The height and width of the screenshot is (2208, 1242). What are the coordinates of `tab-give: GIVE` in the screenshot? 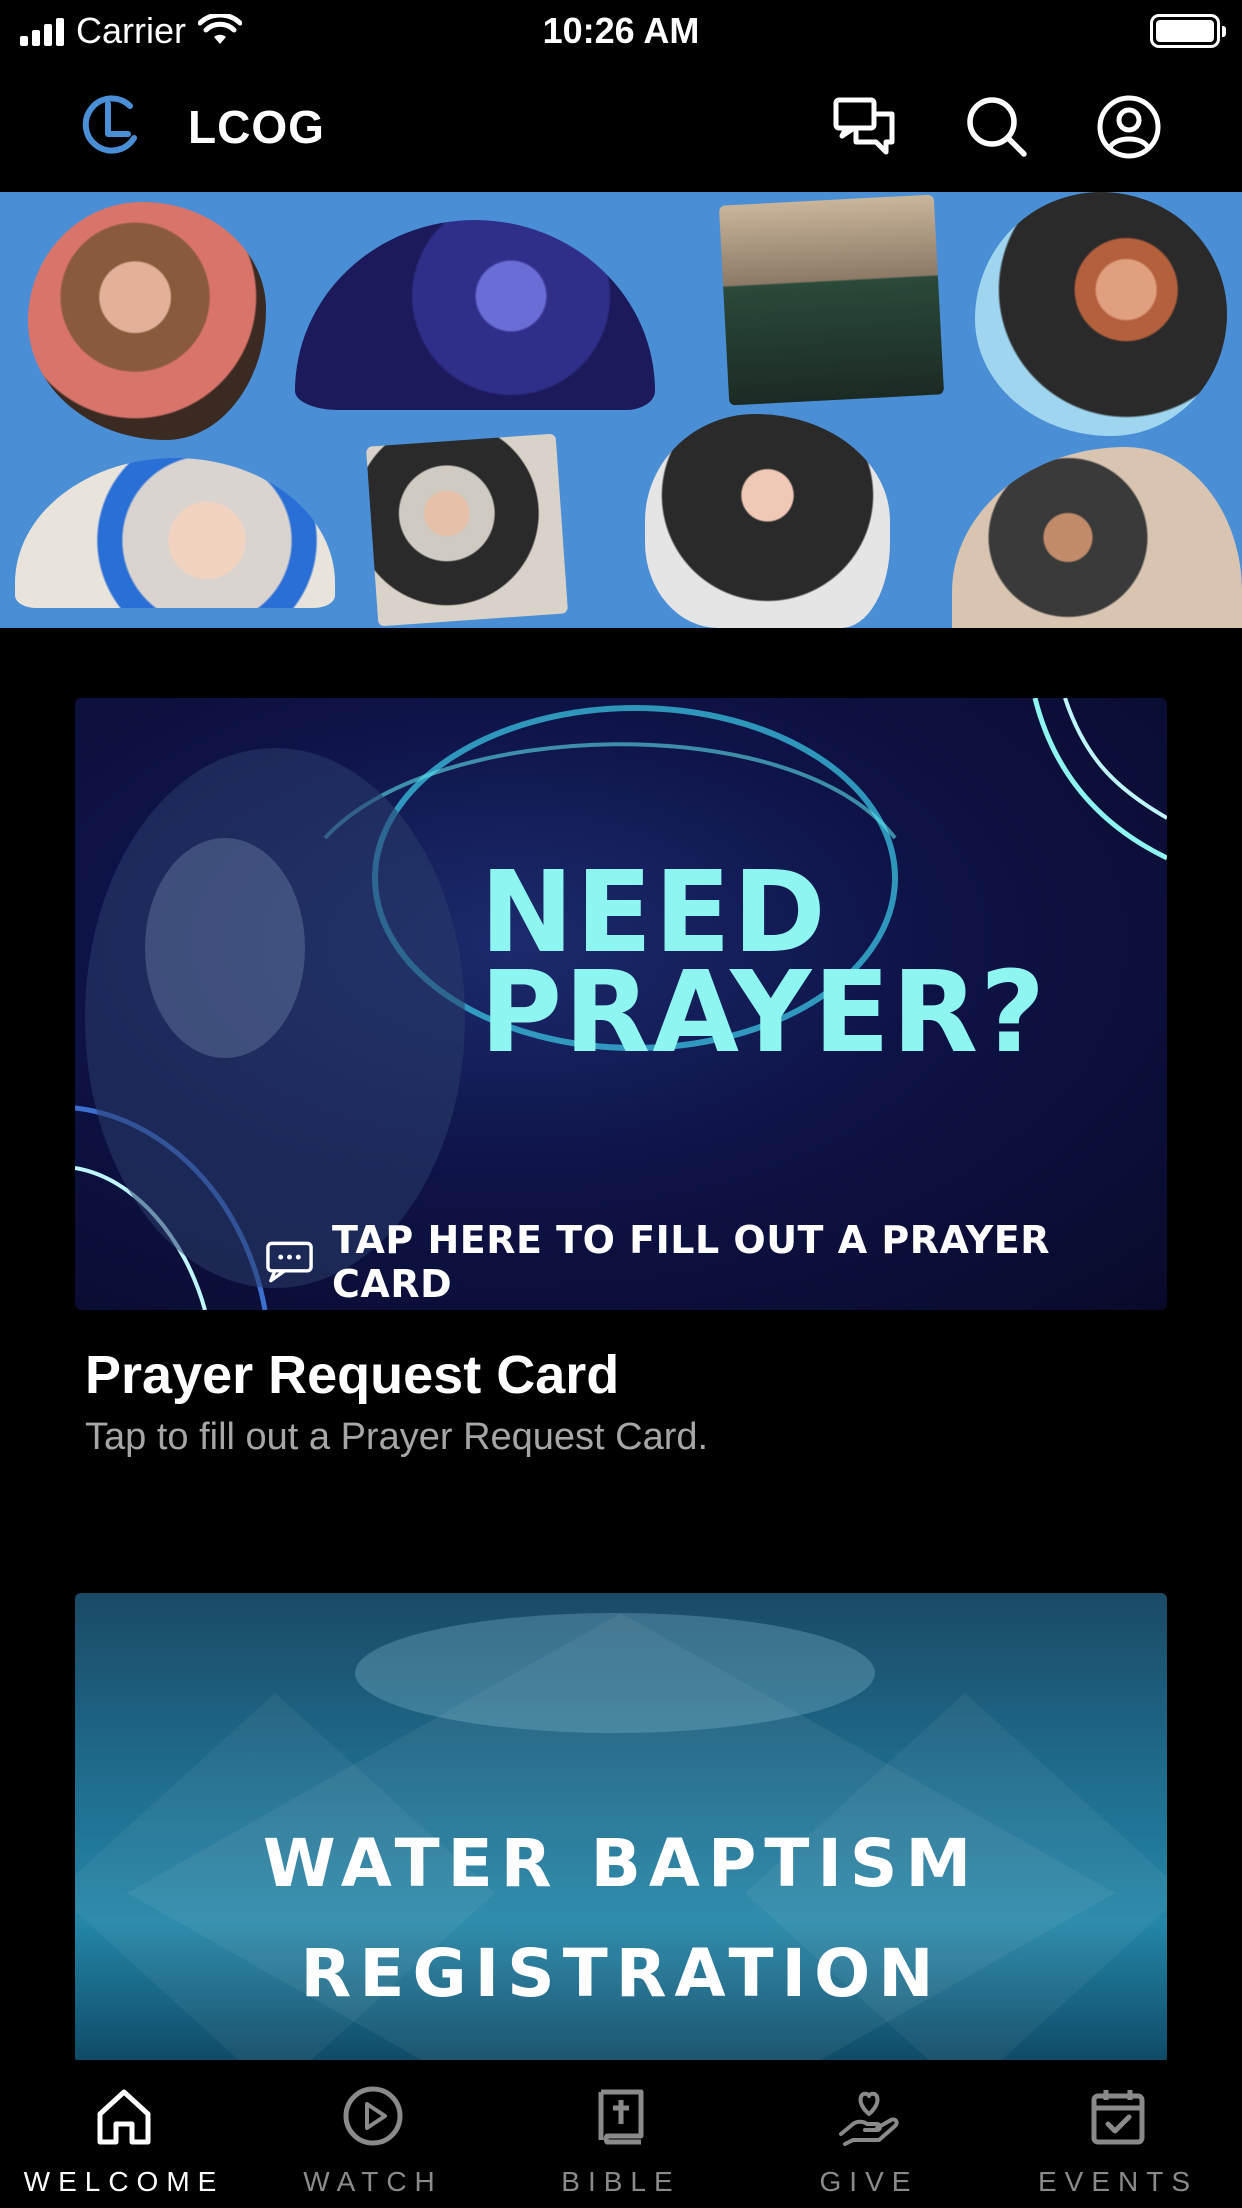 It's located at (869, 2134).